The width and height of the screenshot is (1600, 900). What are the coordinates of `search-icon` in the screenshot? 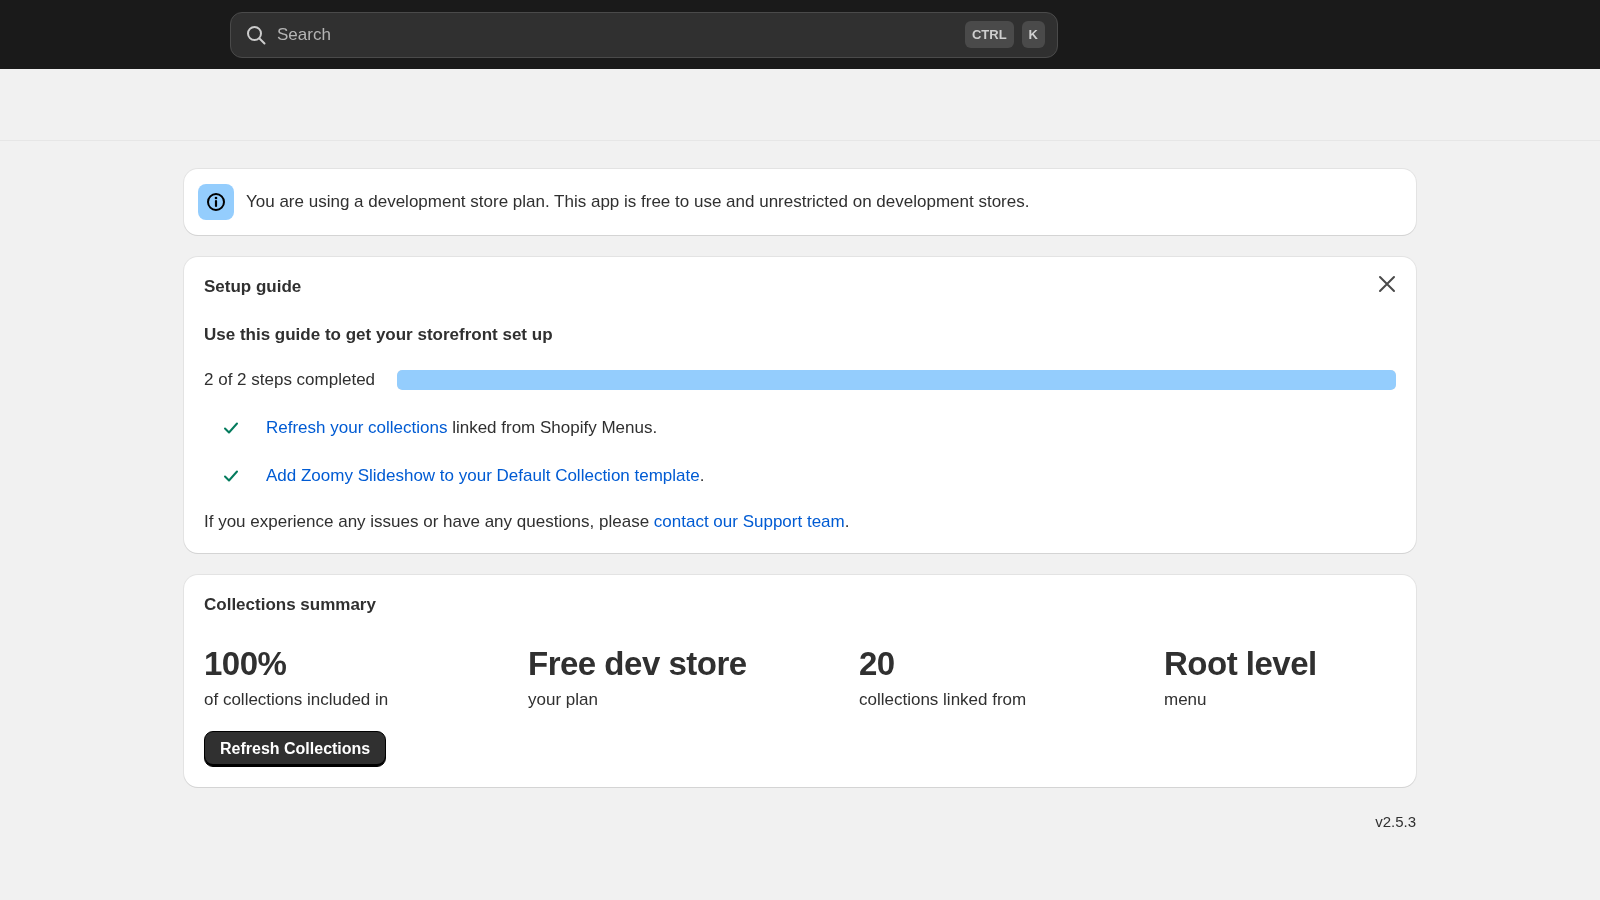 It's located at (256, 34).